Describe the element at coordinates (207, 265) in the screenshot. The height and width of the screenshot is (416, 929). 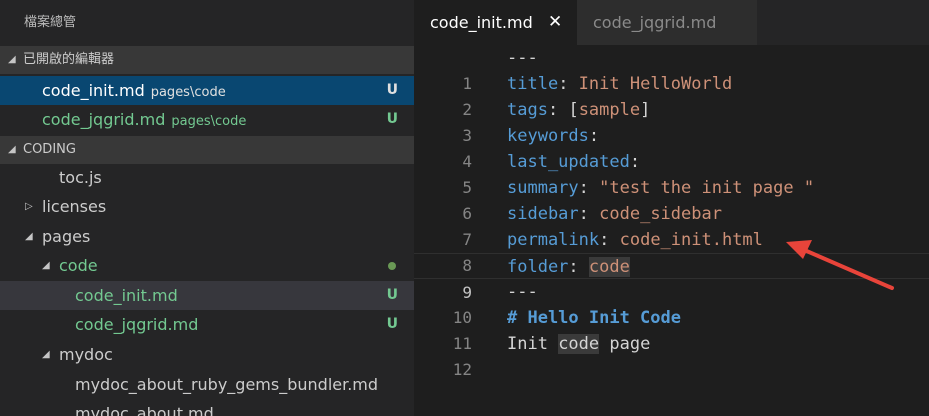
I see `tree-folder-code: ◢ code` at that location.